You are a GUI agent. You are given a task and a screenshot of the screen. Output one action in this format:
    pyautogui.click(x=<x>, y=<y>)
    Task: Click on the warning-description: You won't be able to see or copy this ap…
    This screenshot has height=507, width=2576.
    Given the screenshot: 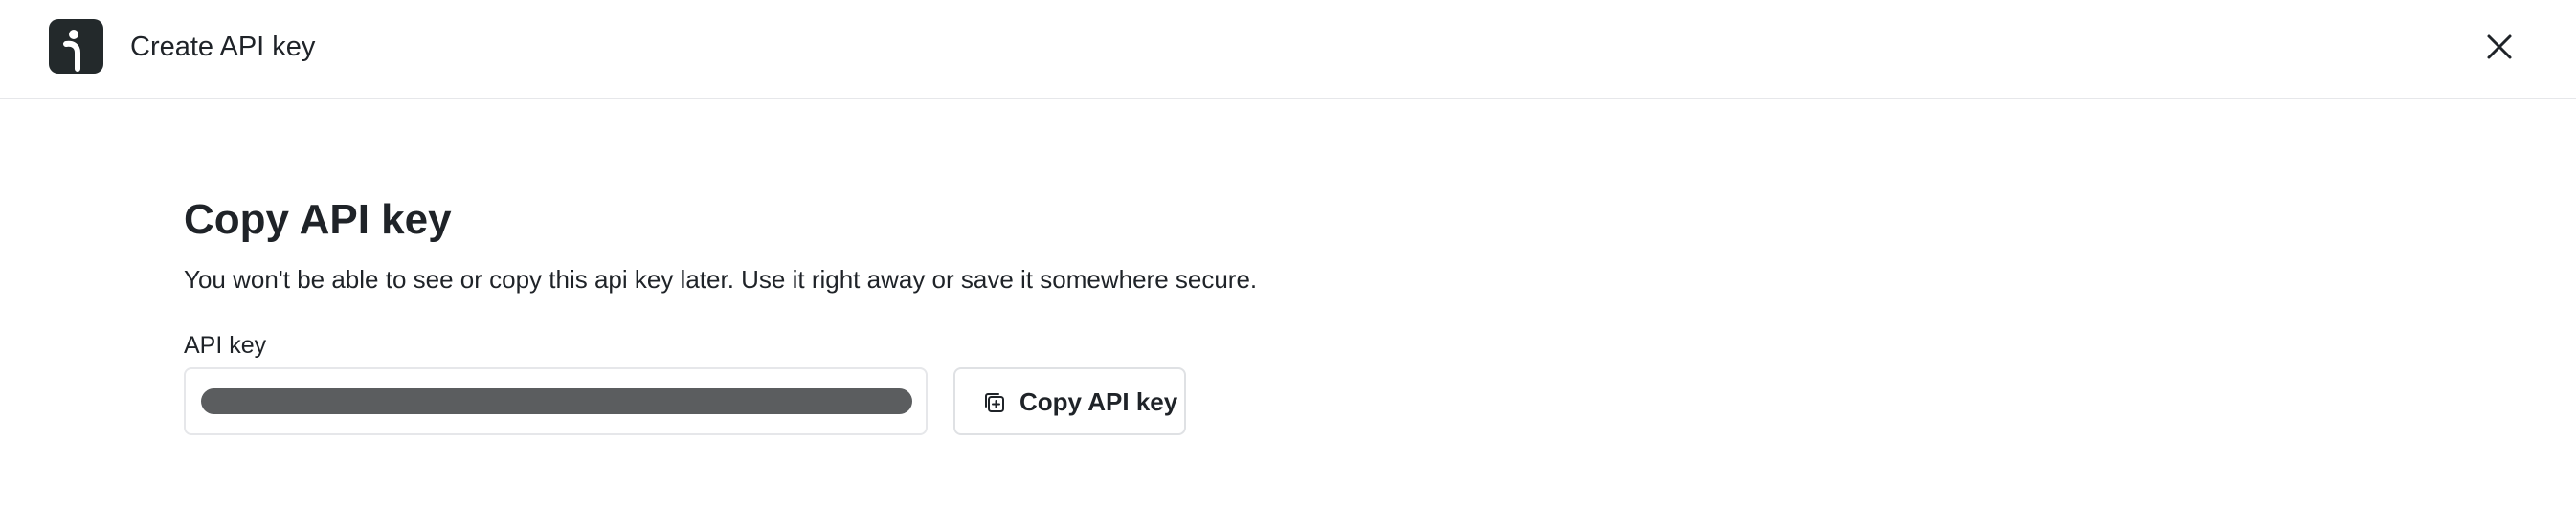 What is the action you would take?
    pyautogui.click(x=721, y=279)
    